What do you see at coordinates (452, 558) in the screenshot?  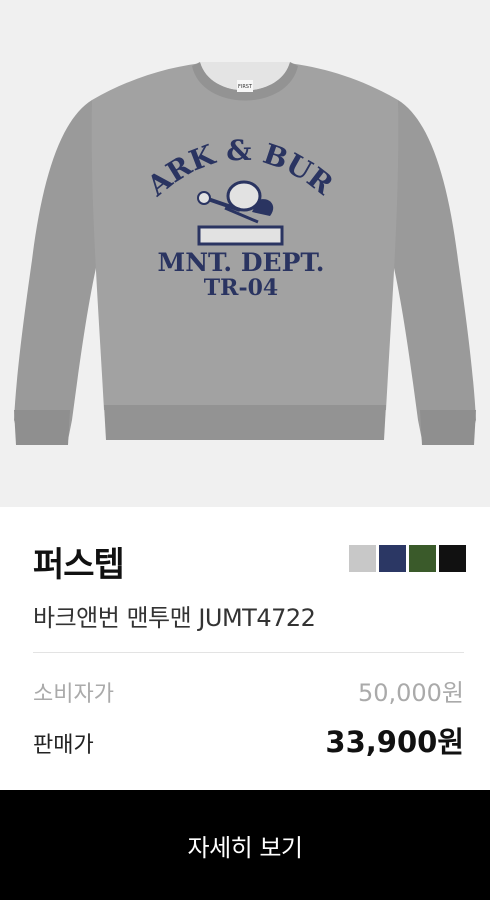 I see `swatch-black` at bounding box center [452, 558].